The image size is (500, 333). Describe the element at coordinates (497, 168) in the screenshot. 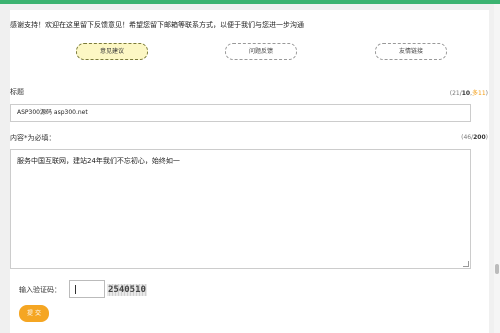

I see `scrollbar-track` at that location.